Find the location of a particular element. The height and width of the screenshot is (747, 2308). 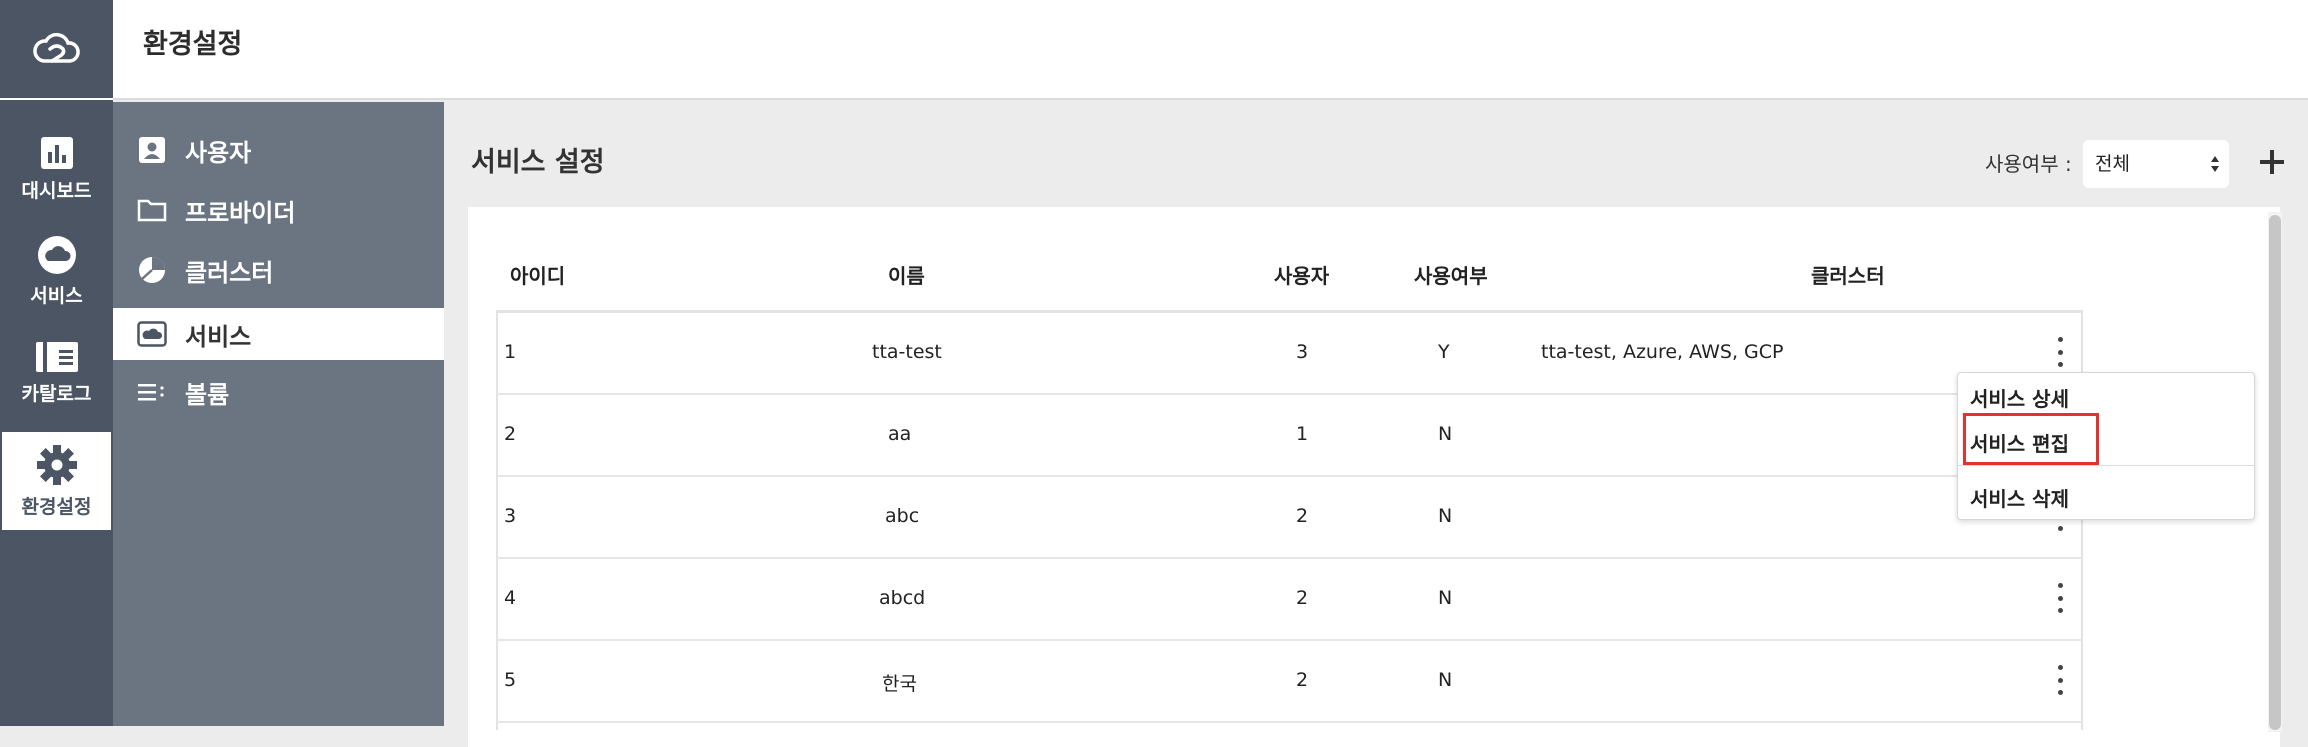

column-header-cluster: 클러스터 is located at coordinates (1848, 276).